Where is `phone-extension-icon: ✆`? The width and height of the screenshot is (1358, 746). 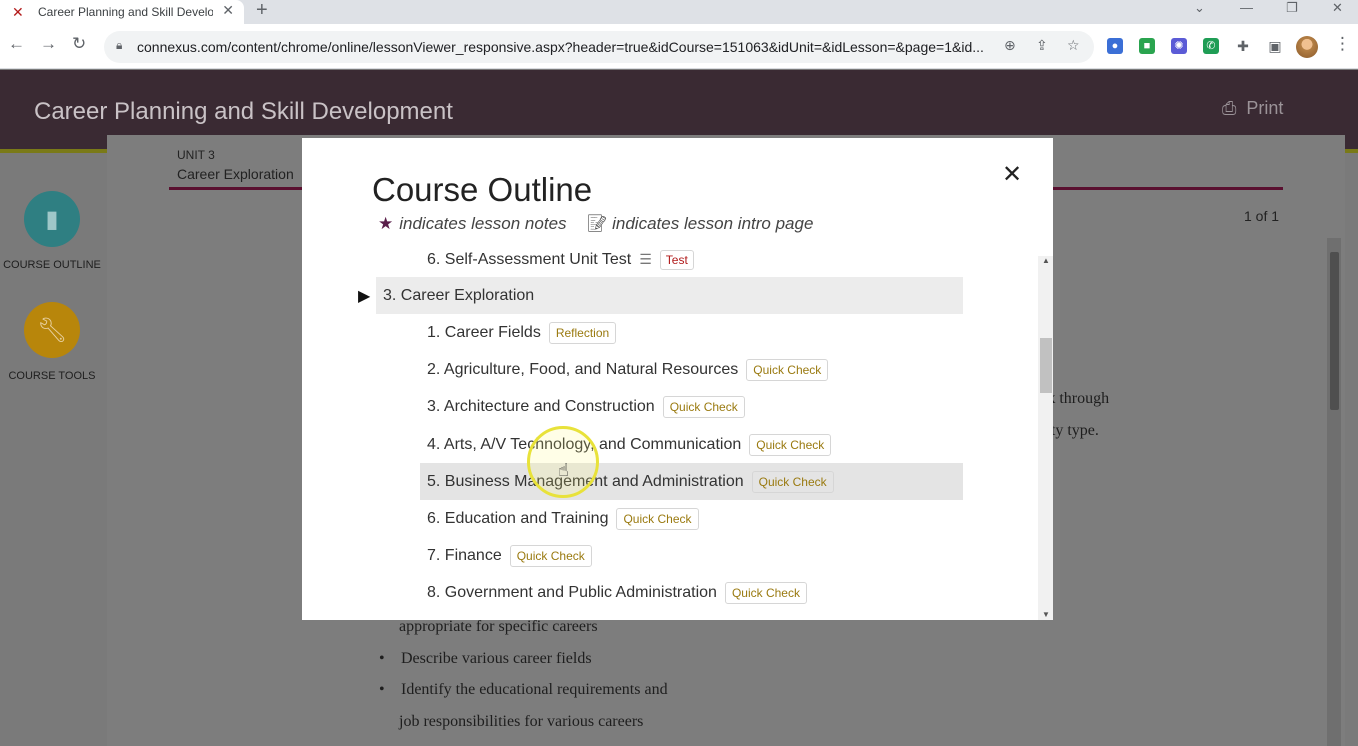
phone-extension-icon: ✆ is located at coordinates (1211, 46).